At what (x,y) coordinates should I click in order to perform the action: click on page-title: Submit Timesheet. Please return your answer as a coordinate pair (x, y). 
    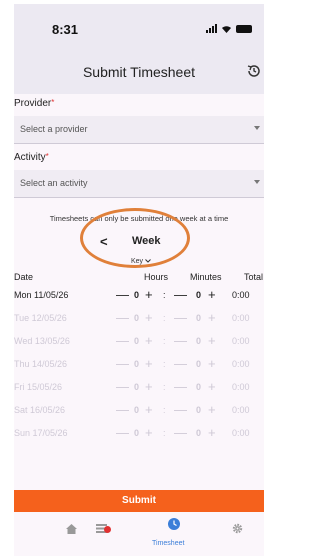
    Looking at the image, I should click on (139, 72).